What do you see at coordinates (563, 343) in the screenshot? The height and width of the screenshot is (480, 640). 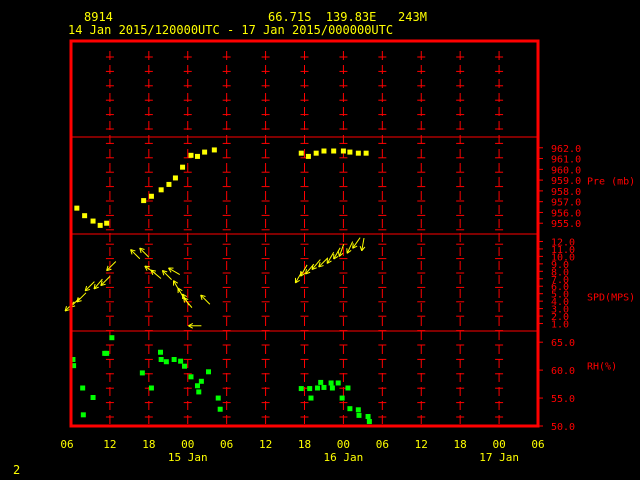 I see `y-tick-label: 65.0` at bounding box center [563, 343].